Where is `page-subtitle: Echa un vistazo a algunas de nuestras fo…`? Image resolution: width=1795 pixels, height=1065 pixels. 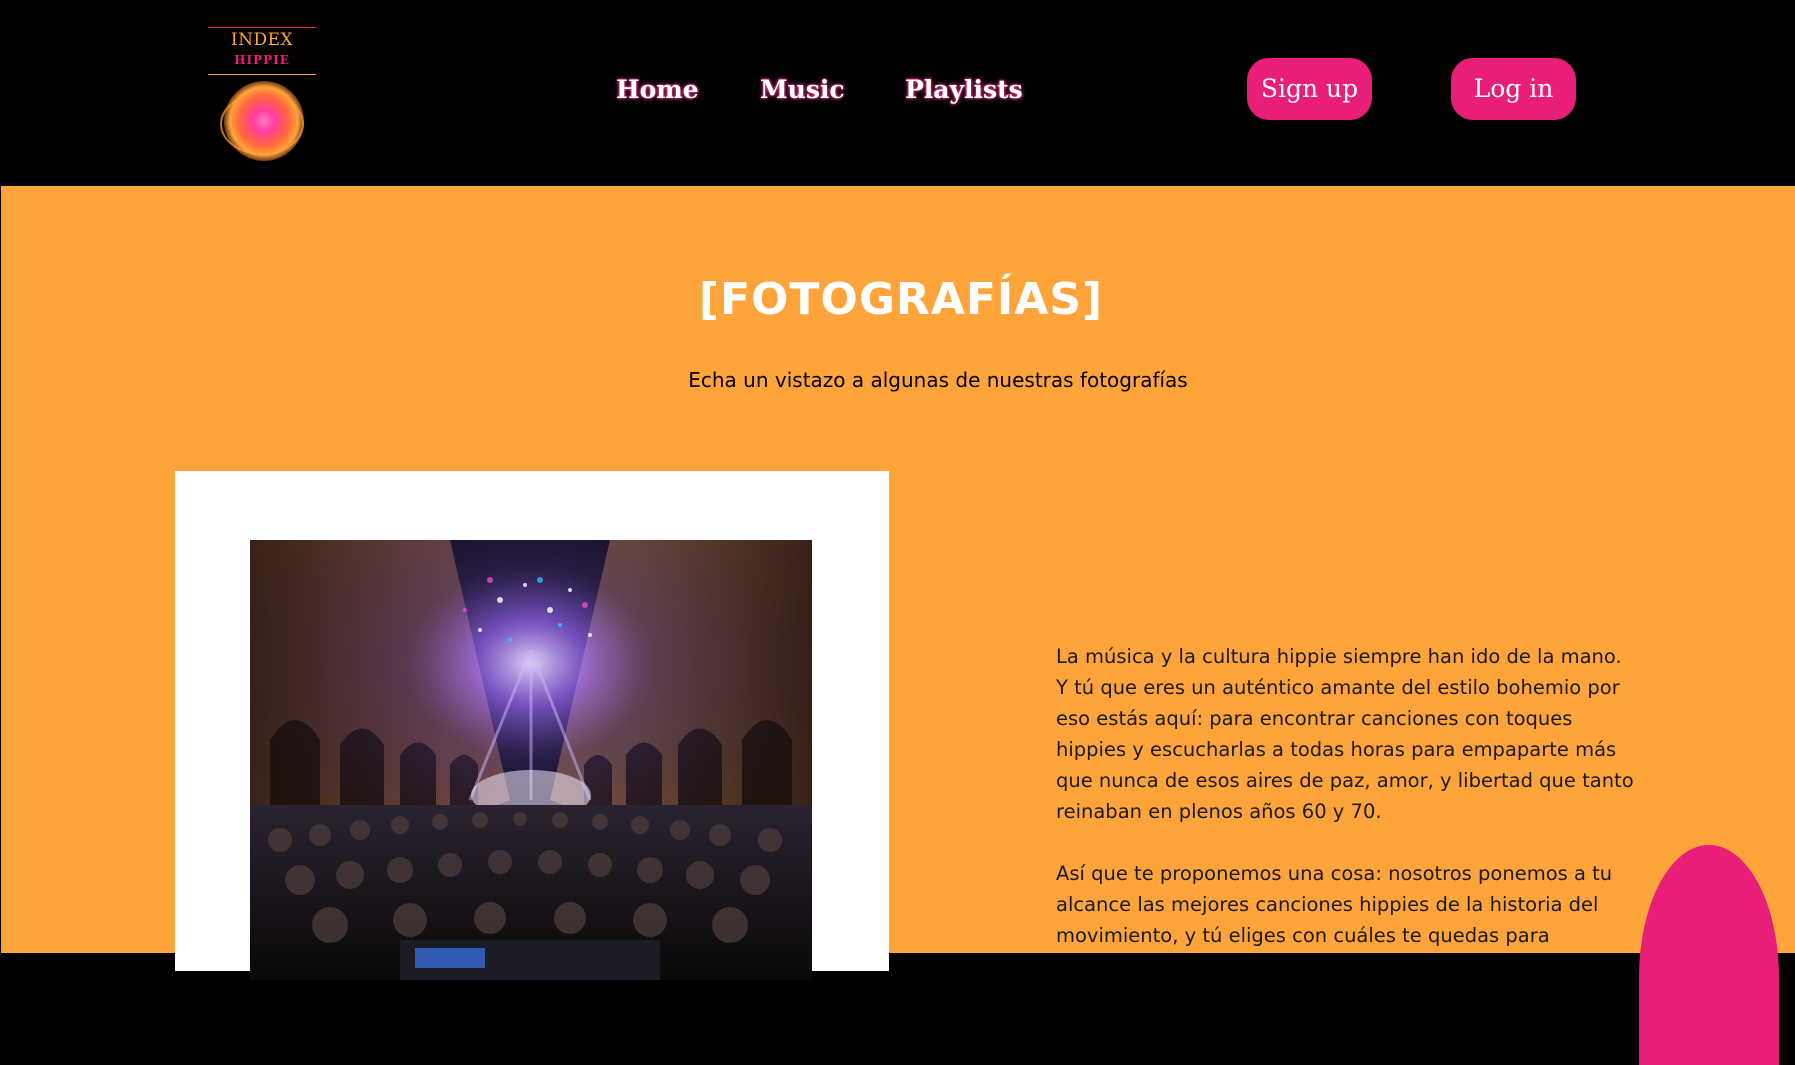 page-subtitle: Echa un vistazo a algunas de nuestras fo… is located at coordinates (938, 380).